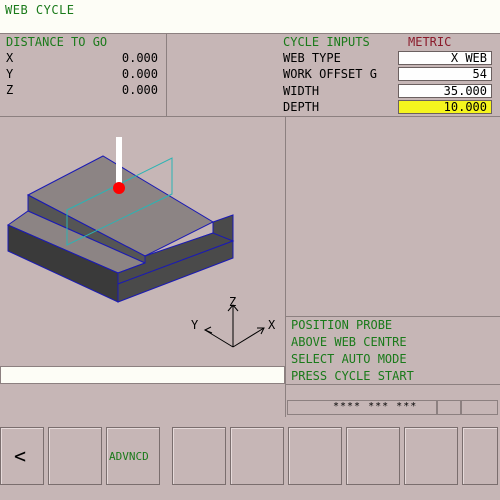  I want to click on z-axis-label: Z, so click(233, 302).